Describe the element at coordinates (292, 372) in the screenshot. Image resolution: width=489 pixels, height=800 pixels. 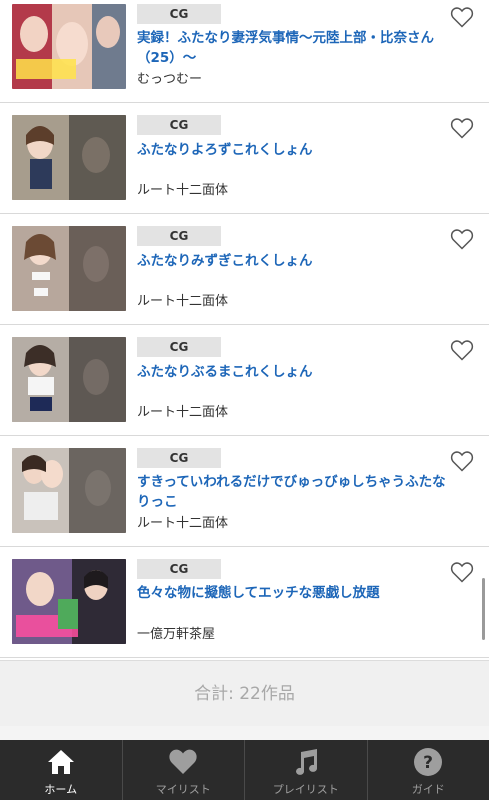
I see `work-title: ふたなりぶるまこれくしょん` at that location.